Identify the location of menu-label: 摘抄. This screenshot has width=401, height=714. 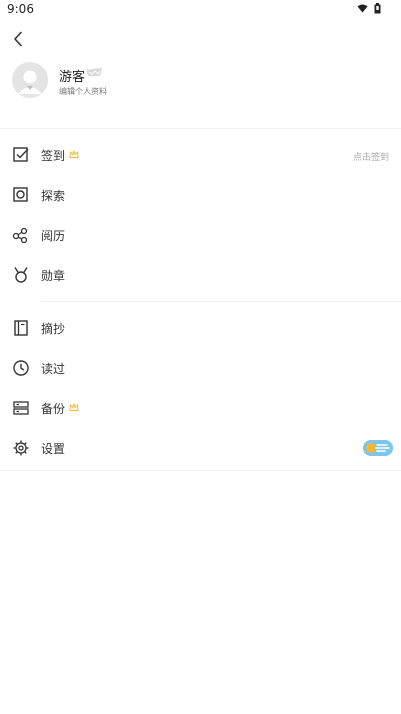
(53, 329).